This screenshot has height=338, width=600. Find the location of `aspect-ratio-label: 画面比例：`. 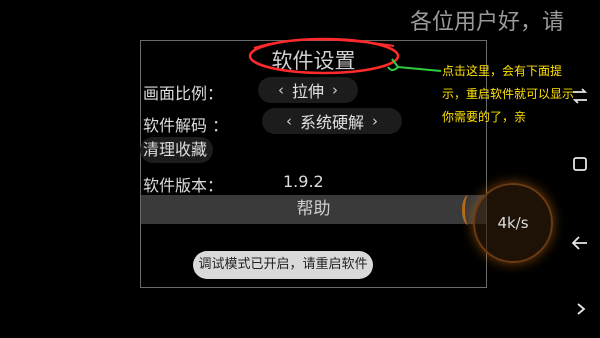

aspect-ratio-label: 画面比例： is located at coordinates (183, 93).